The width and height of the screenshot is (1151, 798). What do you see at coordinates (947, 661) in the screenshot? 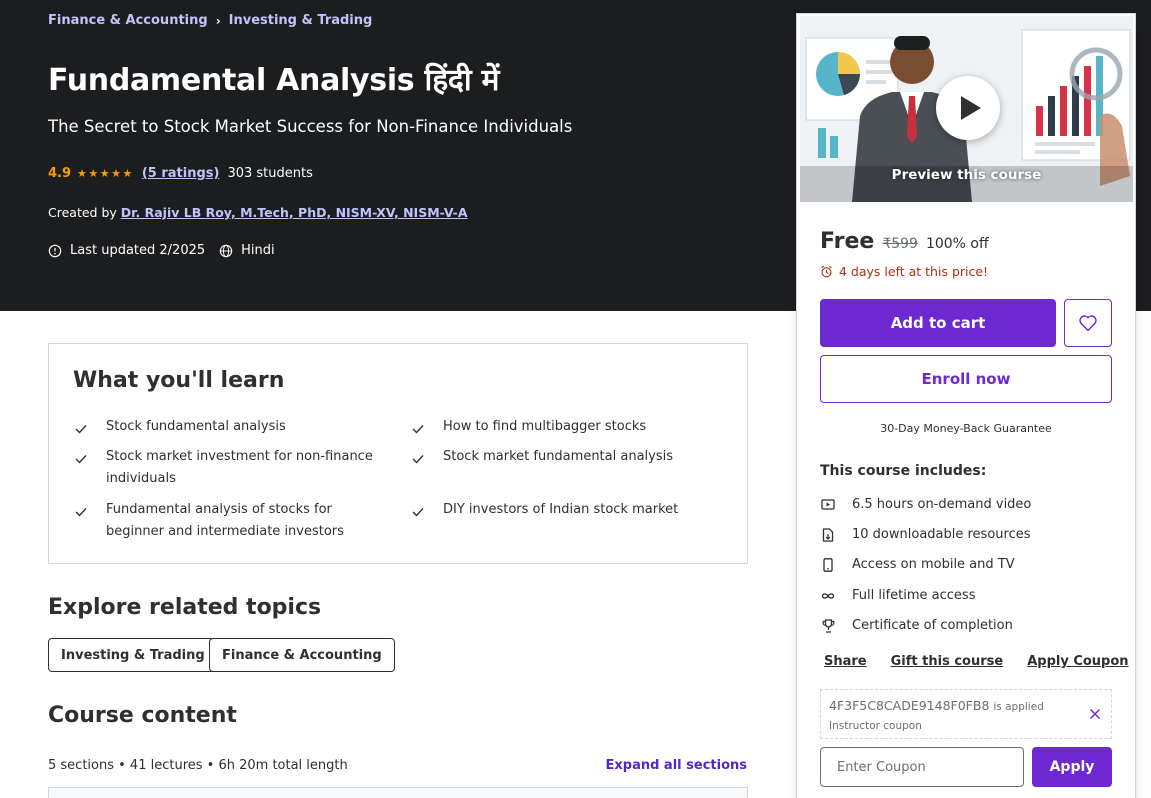
I see `gift-course-button: Gift this course` at bounding box center [947, 661].